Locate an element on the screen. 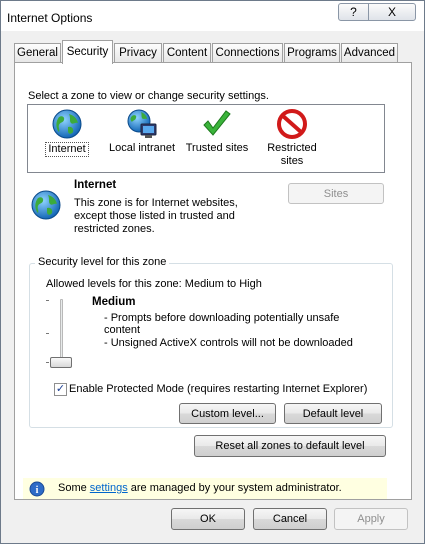 The height and width of the screenshot is (544, 425). selected-zone-desc-line3: restricted zones. is located at coordinates (114, 229).